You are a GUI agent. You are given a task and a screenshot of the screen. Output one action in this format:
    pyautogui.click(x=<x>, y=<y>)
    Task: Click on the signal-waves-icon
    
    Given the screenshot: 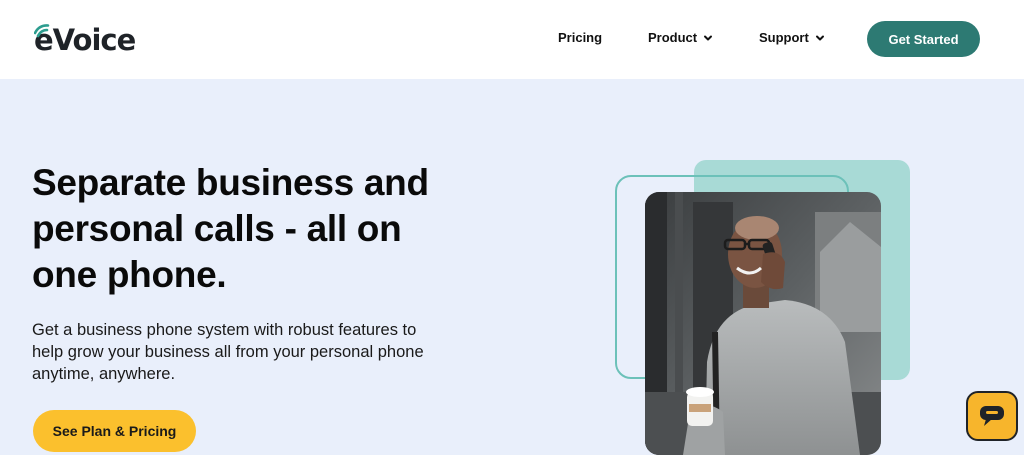 What is the action you would take?
    pyautogui.click(x=42, y=31)
    